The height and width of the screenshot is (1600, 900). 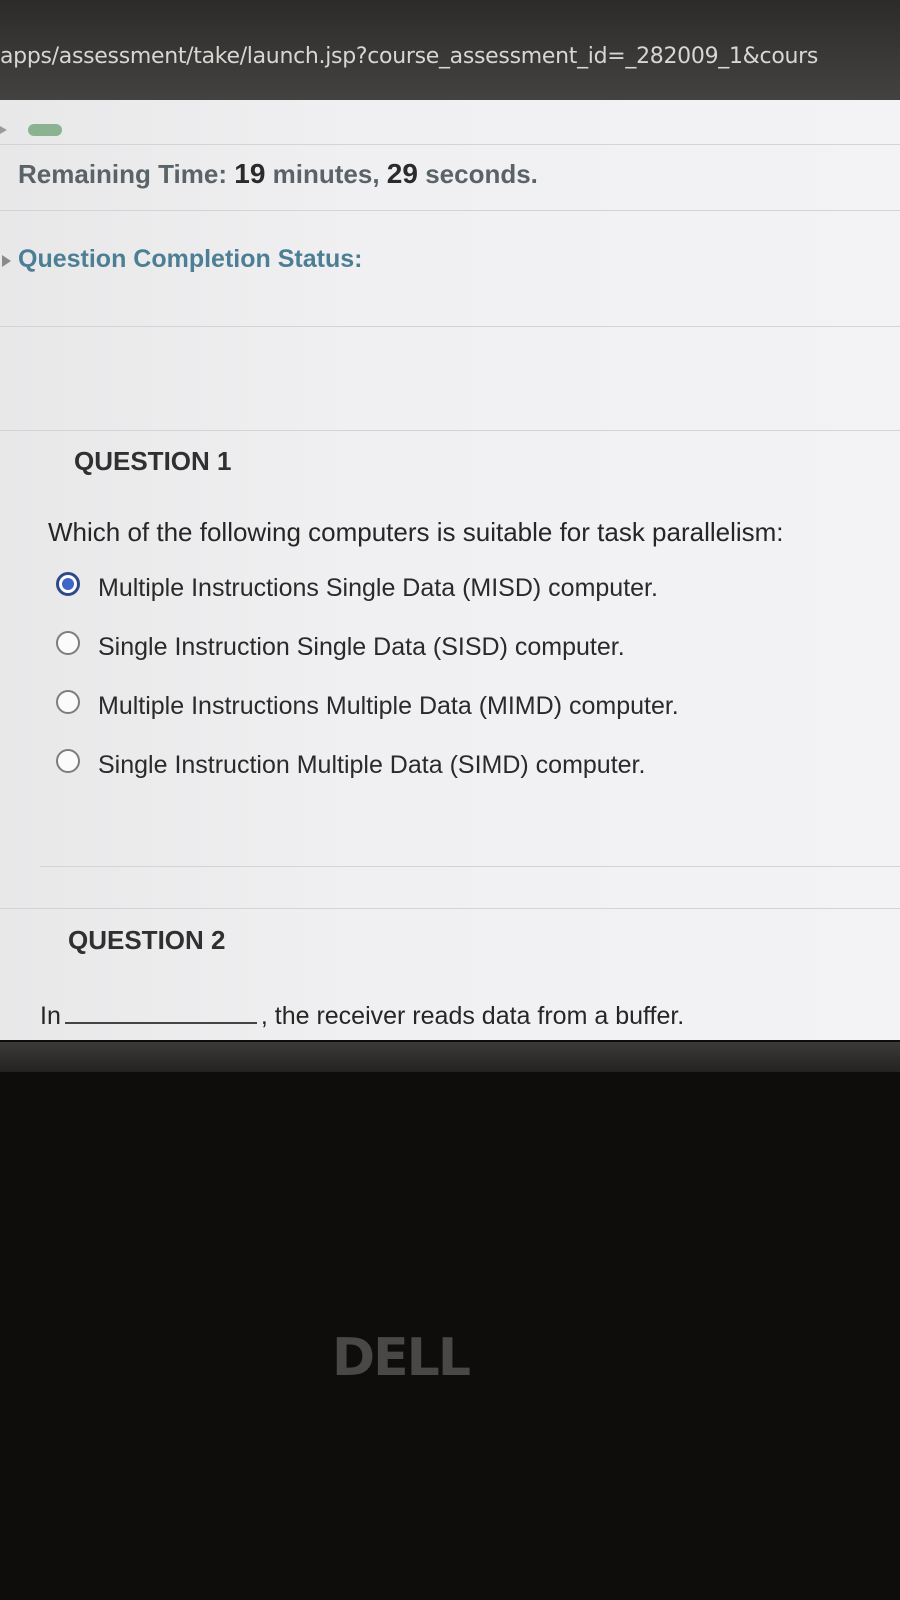 I want to click on radio-button-selected, so click(x=68, y=584).